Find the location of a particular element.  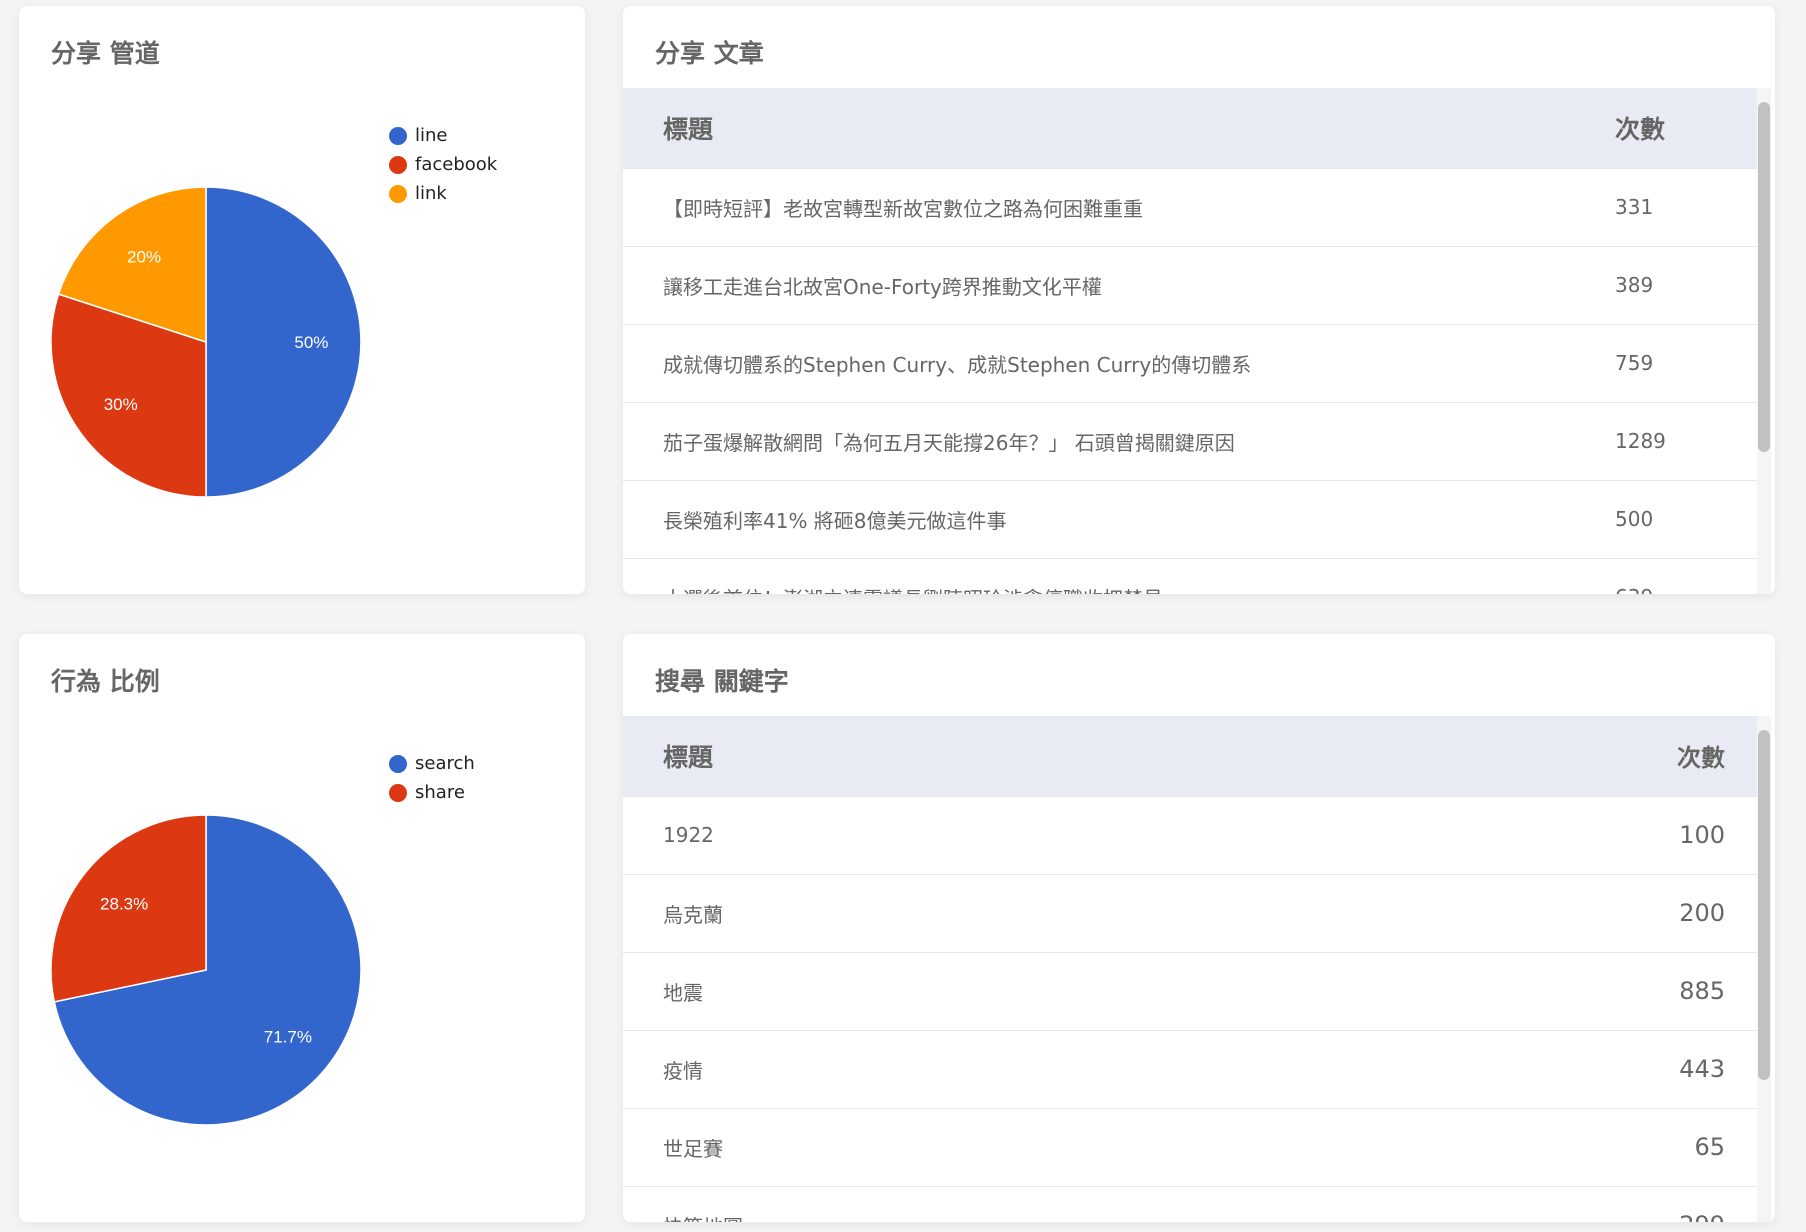

keyword: 烏克蘭 is located at coordinates (693, 914).